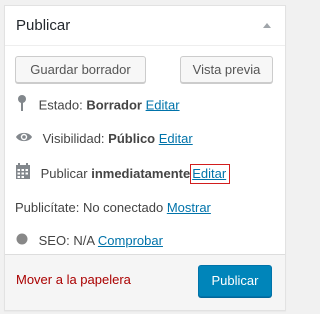 The height and width of the screenshot is (314, 320). What do you see at coordinates (73, 138) in the screenshot?
I see `visibility-label: Visibilidad:` at bounding box center [73, 138].